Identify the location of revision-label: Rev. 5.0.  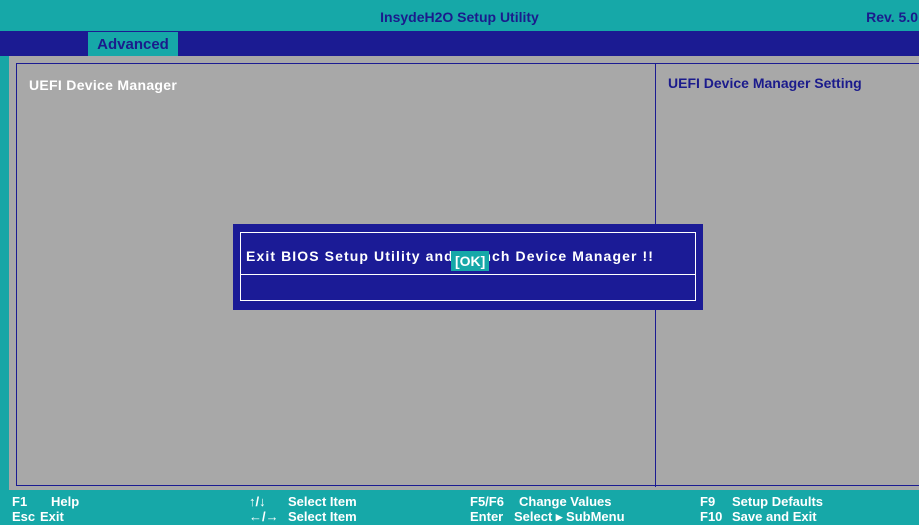
(892, 17).